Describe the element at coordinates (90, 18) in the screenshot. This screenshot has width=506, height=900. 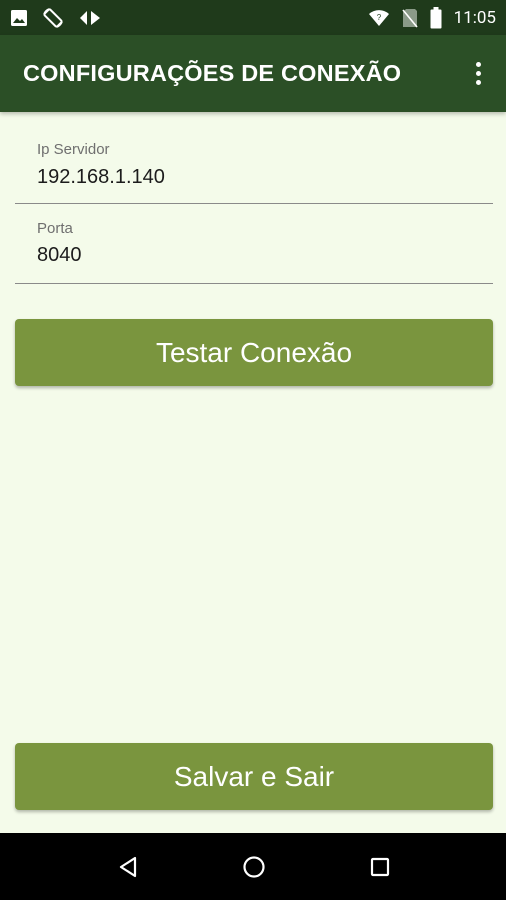
I see `data-transfer-icon` at that location.